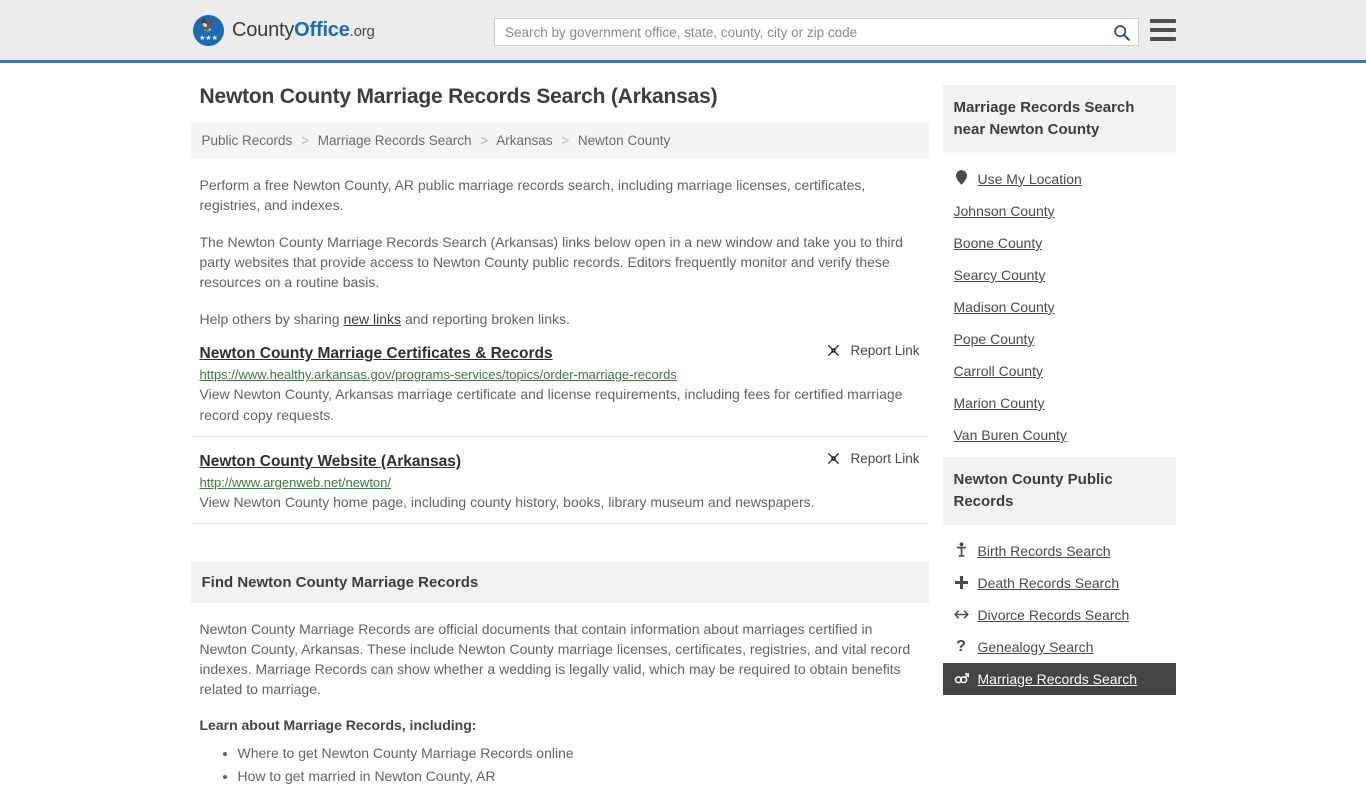  What do you see at coordinates (263, 29) in the screenshot?
I see `logo-text-county: County` at bounding box center [263, 29].